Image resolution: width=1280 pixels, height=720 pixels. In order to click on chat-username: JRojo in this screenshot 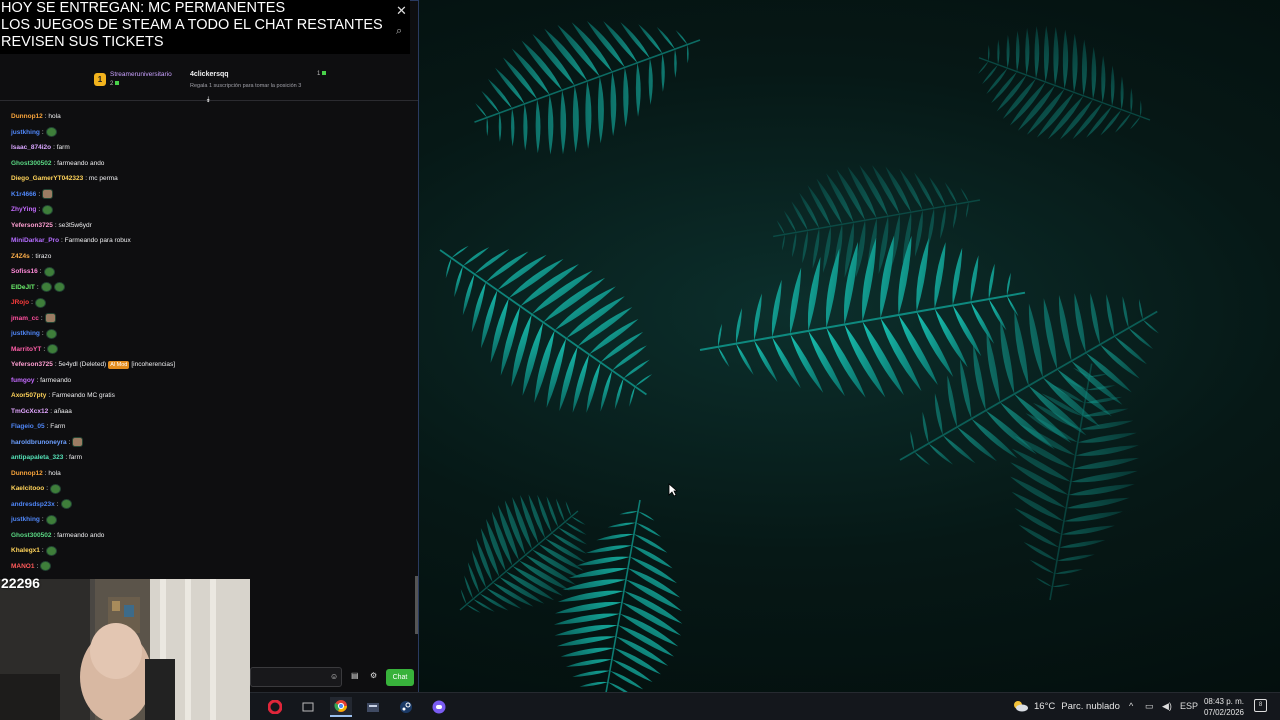, I will do `click(20, 302)`.